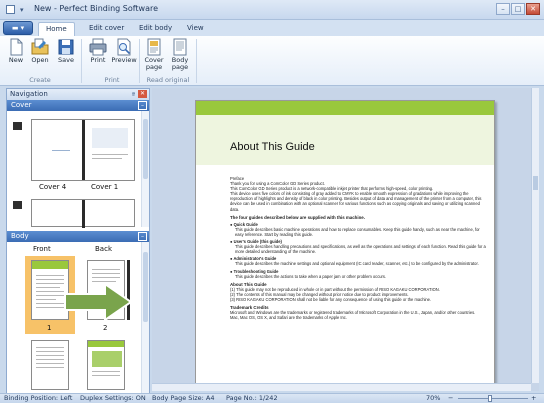 Image resolution: width=544 pixels, height=403 pixels. What do you see at coordinates (518, 9) in the screenshot?
I see `maximize-icon: □` at bounding box center [518, 9].